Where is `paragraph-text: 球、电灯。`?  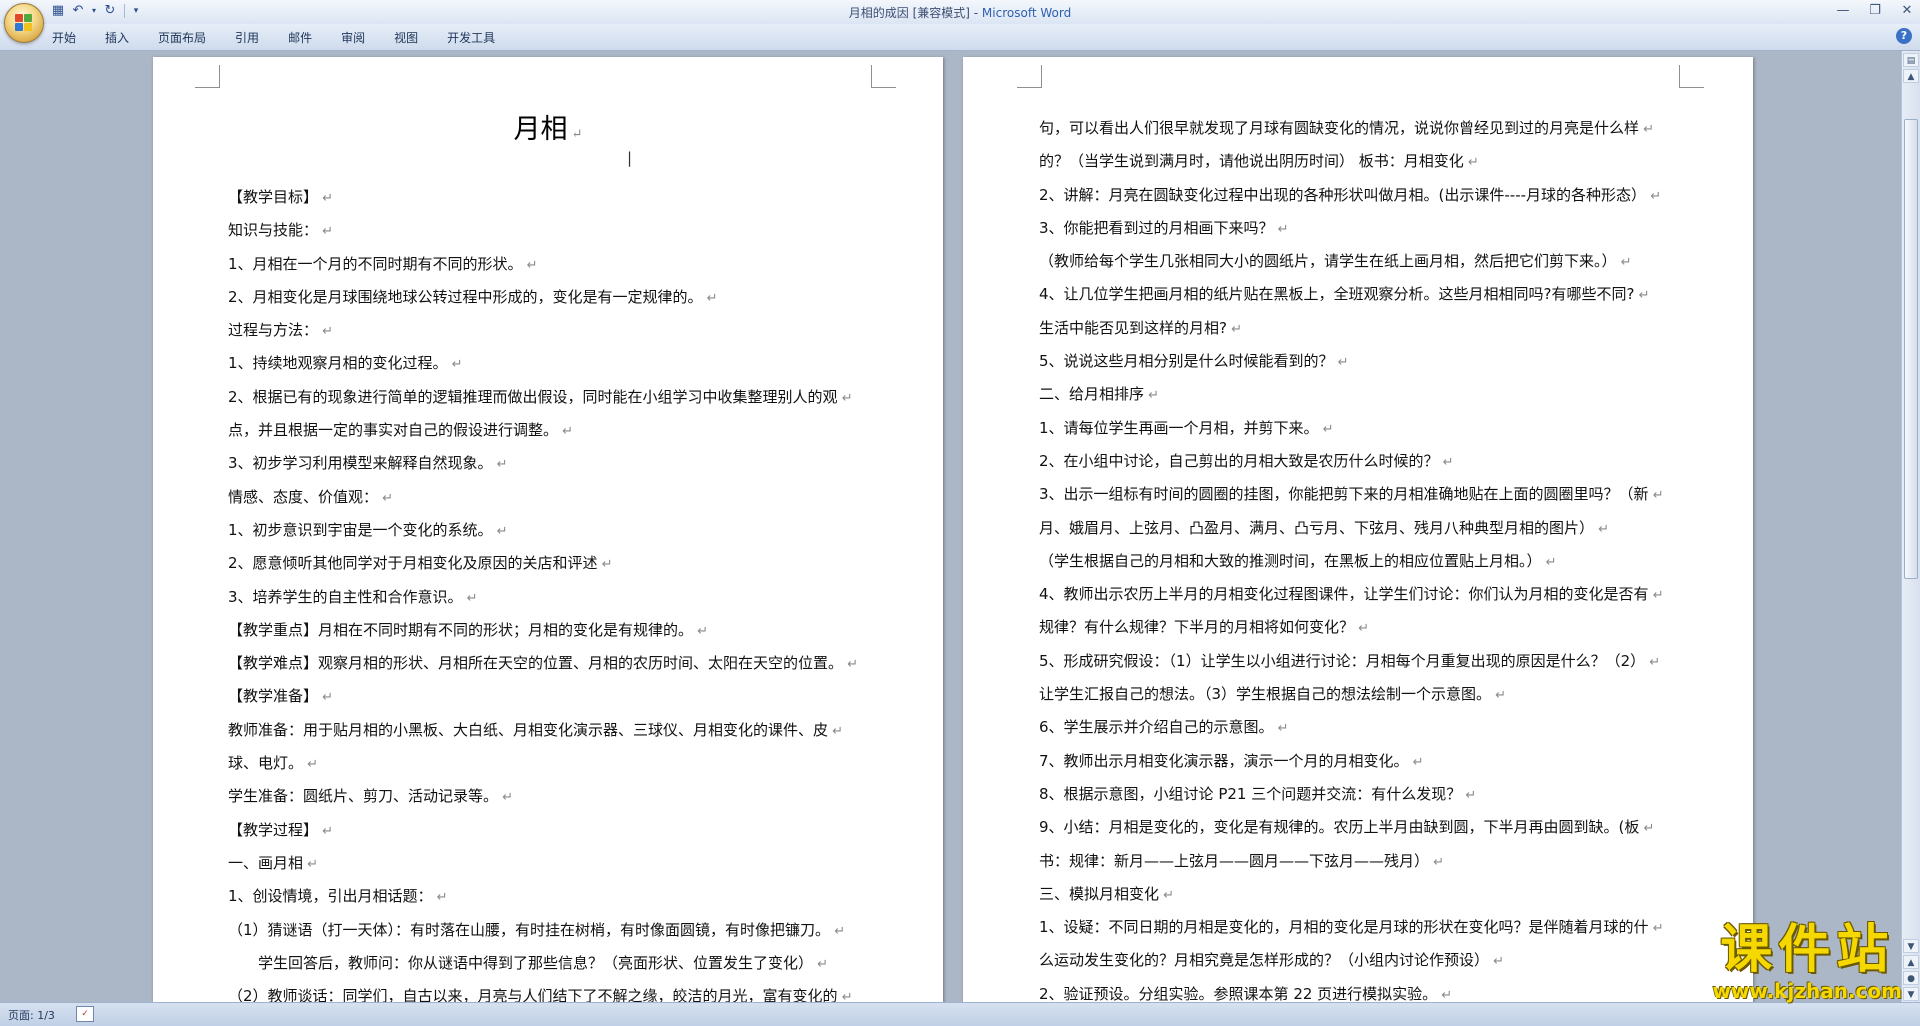
paragraph-text: 球、电灯。 is located at coordinates (266, 763).